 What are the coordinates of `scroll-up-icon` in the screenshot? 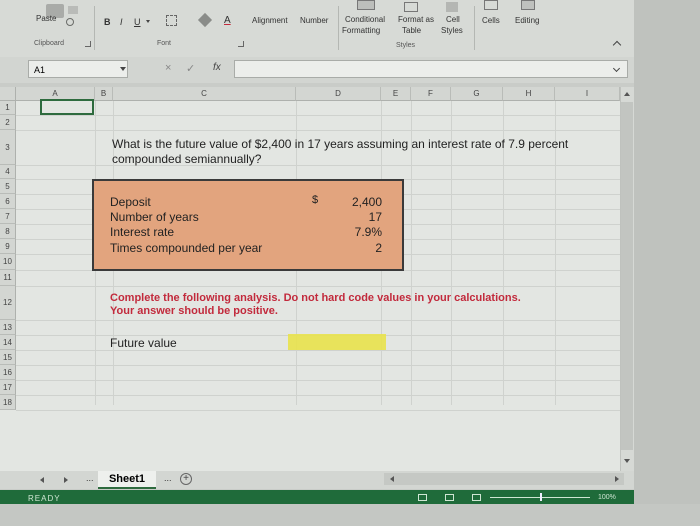 It's located at (627, 94).